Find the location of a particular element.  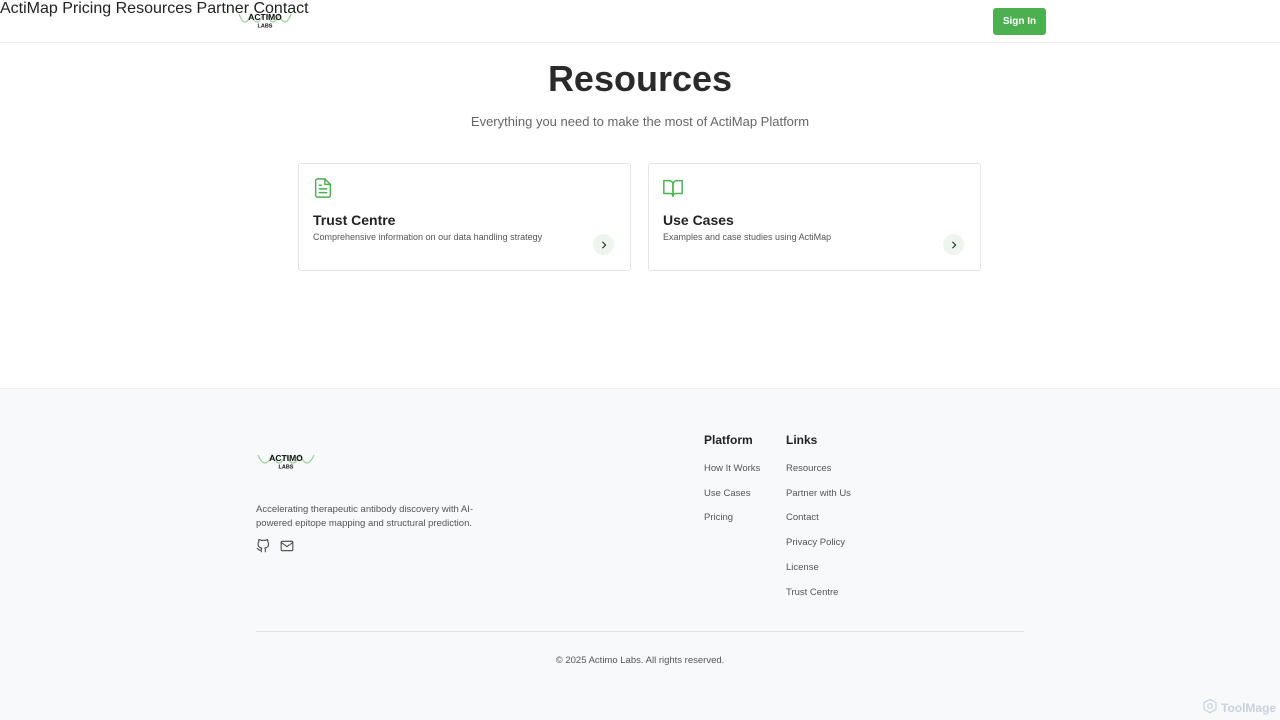

watermark-text: ToolMage is located at coordinates (1249, 707).